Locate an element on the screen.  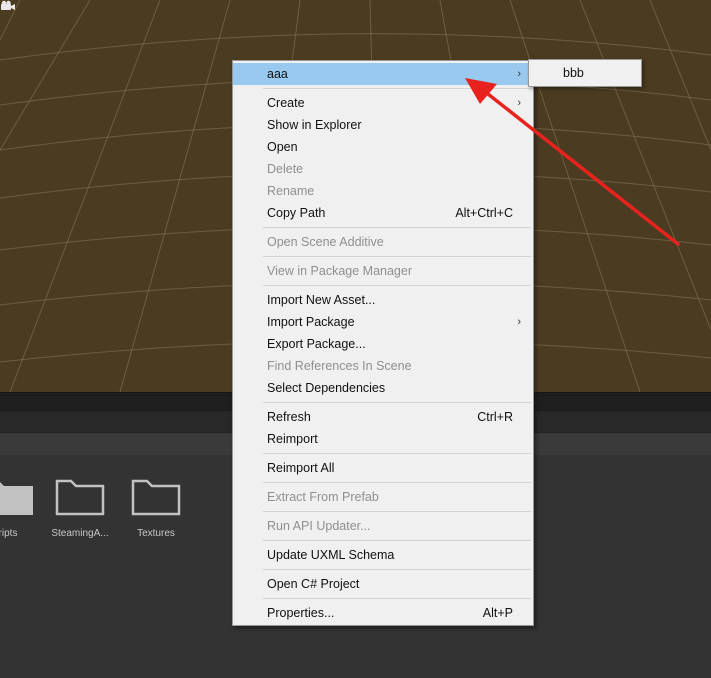
menu-item-label: View in Package Manager is located at coordinates (339, 271).